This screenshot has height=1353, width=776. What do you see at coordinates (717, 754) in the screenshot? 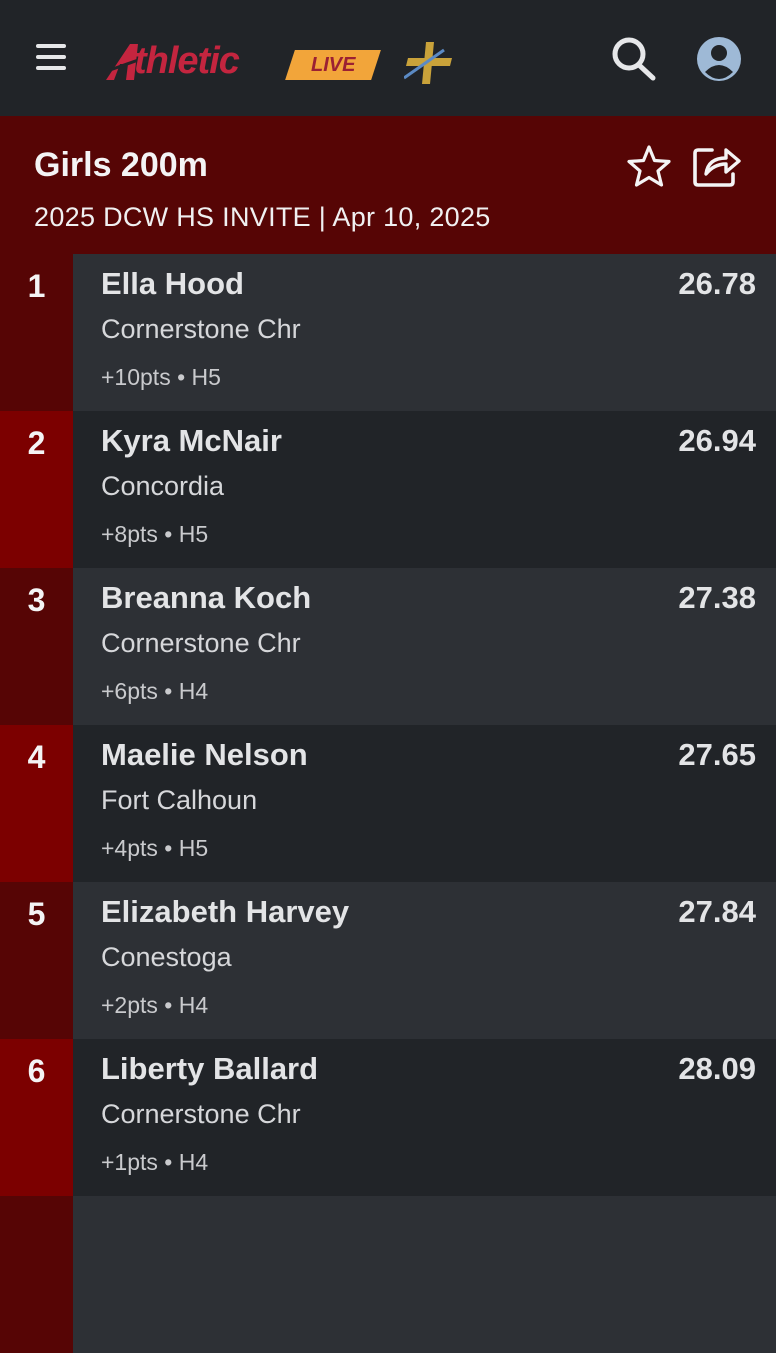
I see `result-time: 27.65` at bounding box center [717, 754].